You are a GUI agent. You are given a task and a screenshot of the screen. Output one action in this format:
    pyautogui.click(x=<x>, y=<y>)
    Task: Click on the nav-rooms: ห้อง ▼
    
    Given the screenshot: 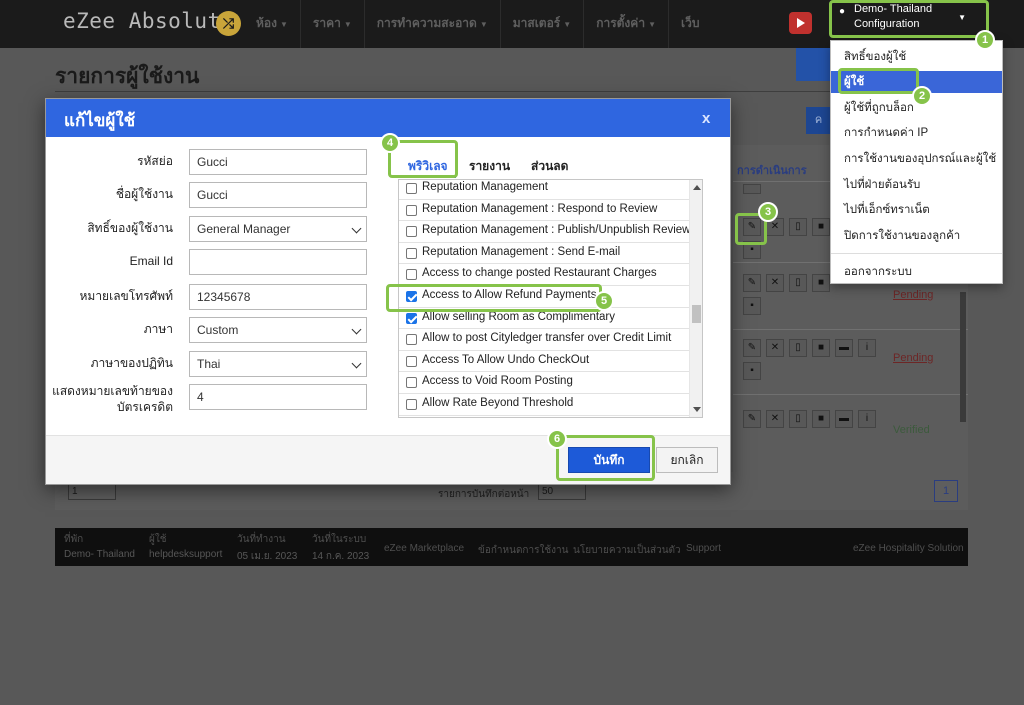 What is the action you would take?
    pyautogui.click(x=272, y=24)
    